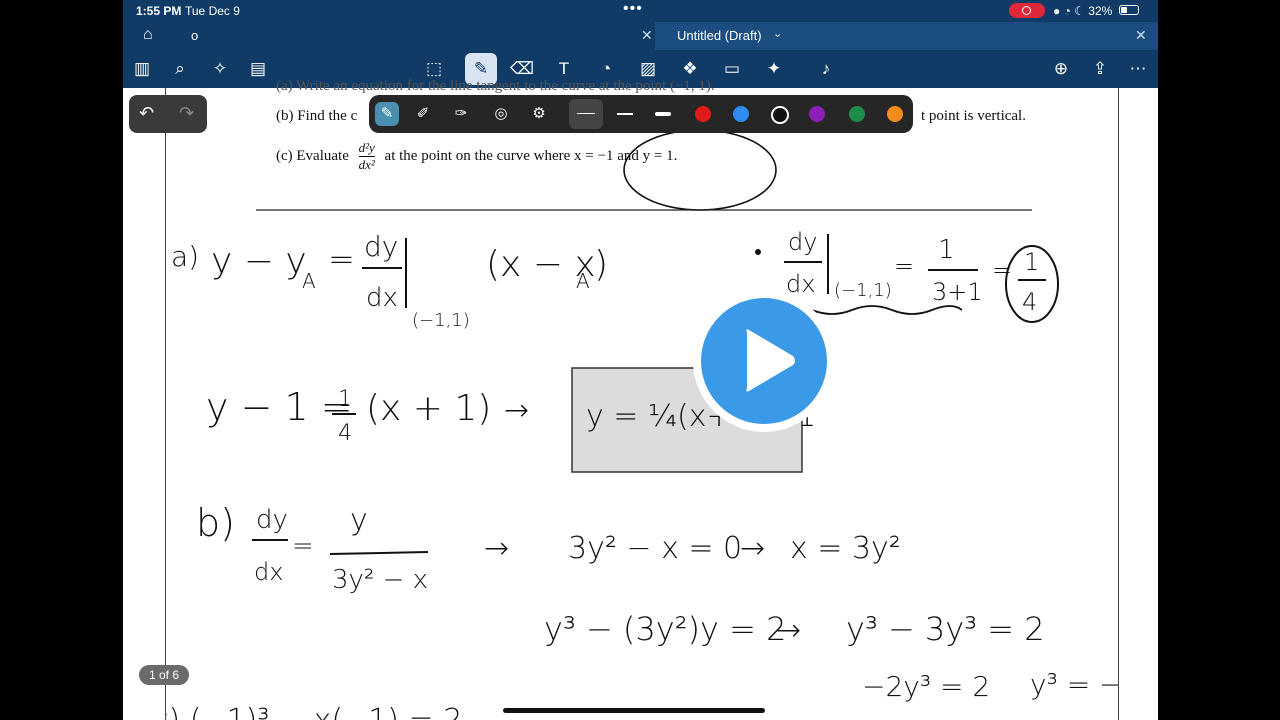 The height and width of the screenshot is (720, 1280). Describe the element at coordinates (164, 675) in the screenshot. I see `page-indicator: 1 of 6` at that location.